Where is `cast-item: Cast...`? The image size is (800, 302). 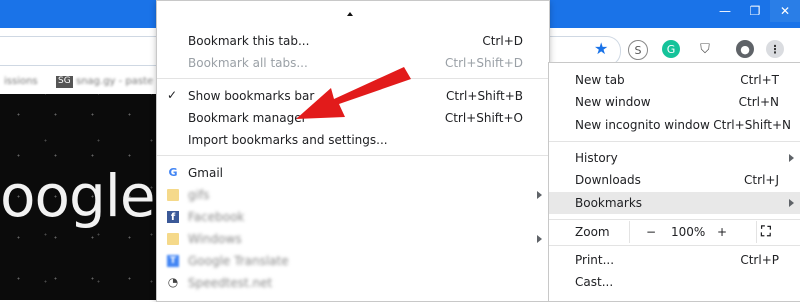 cast-item: Cast... is located at coordinates (674, 282).